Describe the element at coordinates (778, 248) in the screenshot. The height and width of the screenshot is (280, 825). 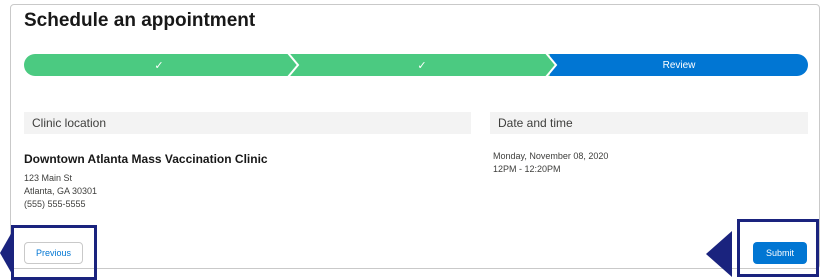
I see `submit-highlight-box` at that location.